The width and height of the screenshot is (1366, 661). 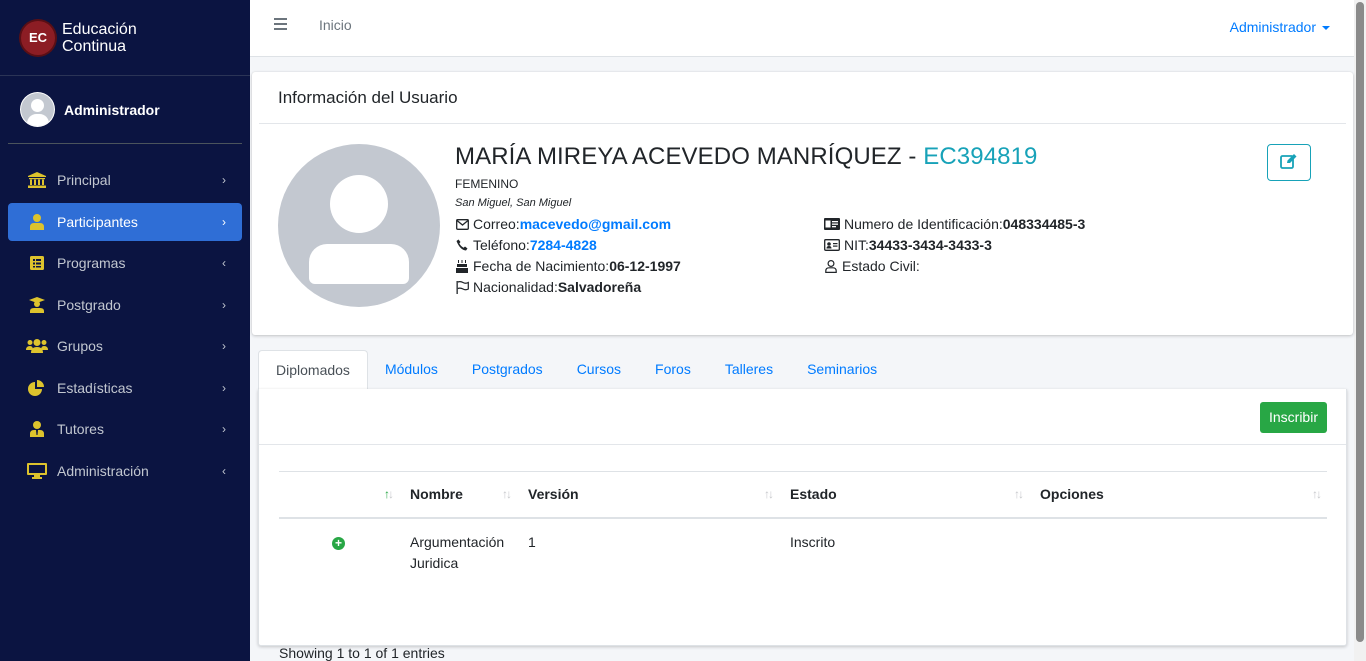 I want to click on row-control: +, so click(x=339, y=549).